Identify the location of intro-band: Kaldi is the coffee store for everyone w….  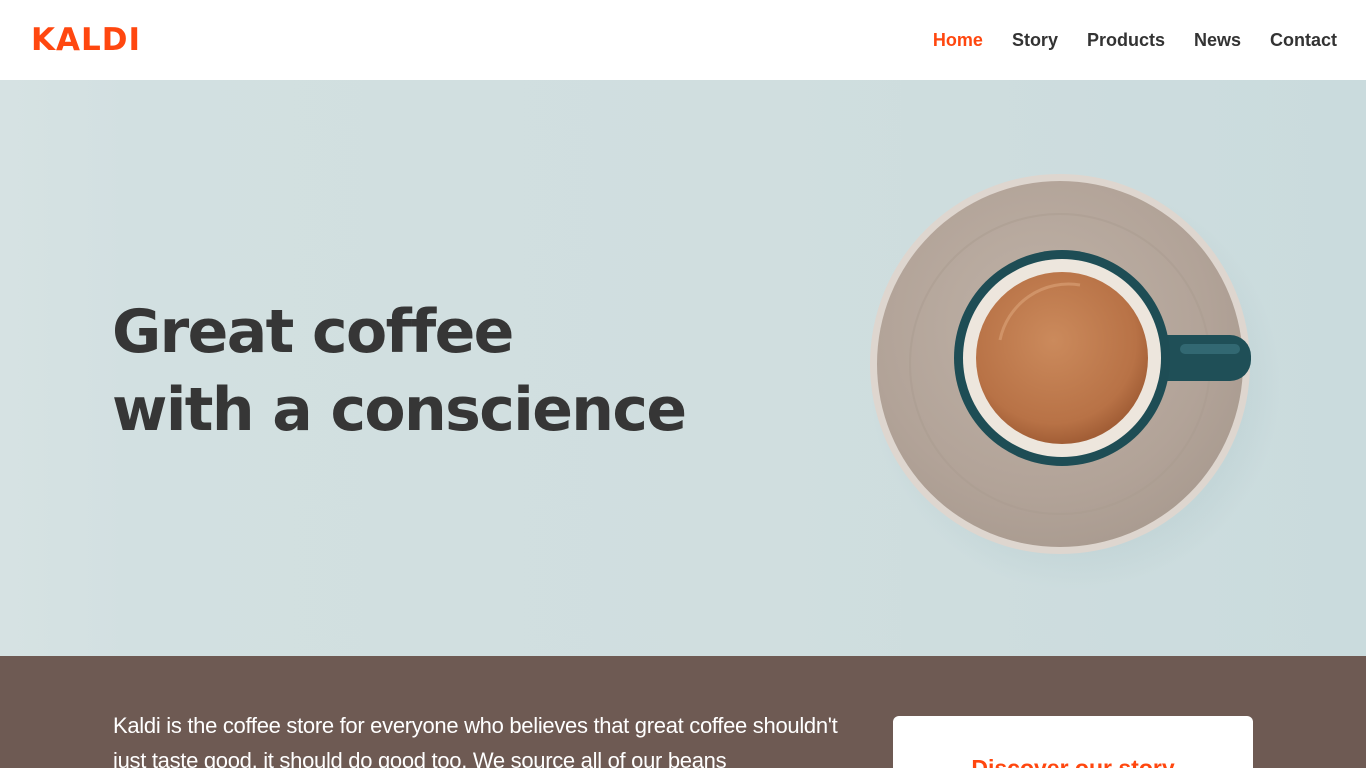
(683, 712).